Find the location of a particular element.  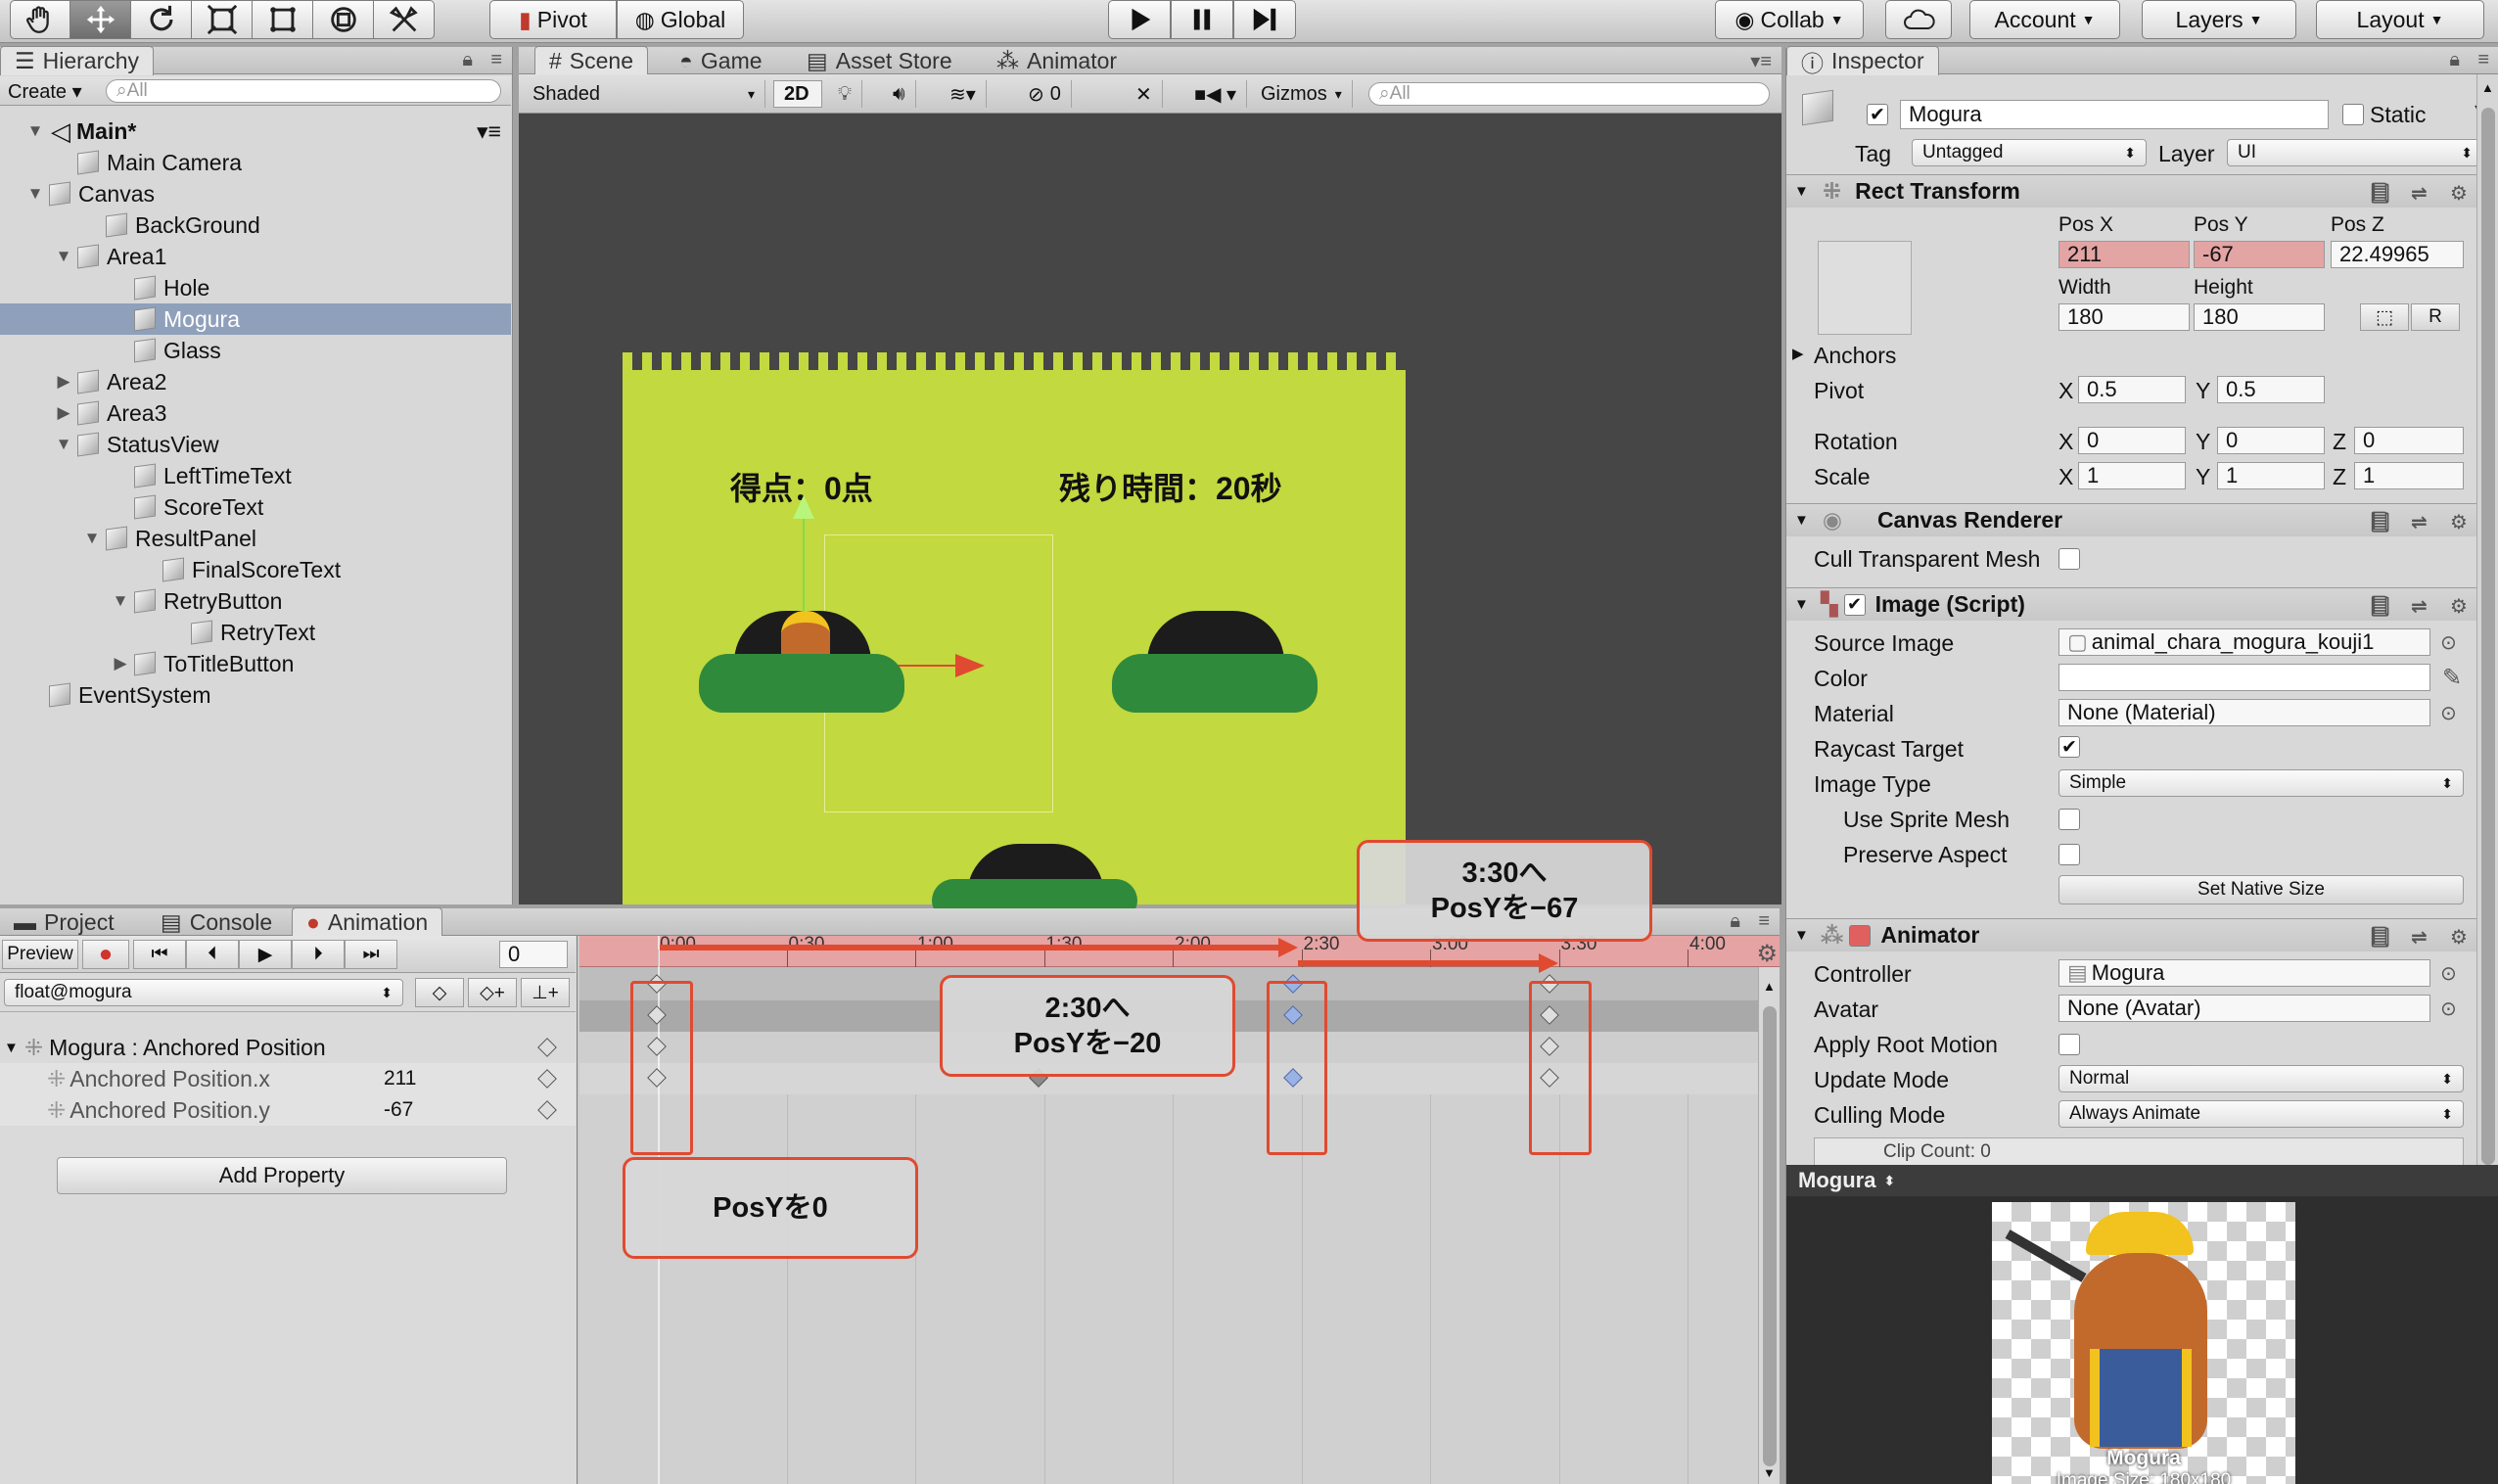

update-mode-dropdown: Normal ⬍ is located at coordinates (2261, 1078).